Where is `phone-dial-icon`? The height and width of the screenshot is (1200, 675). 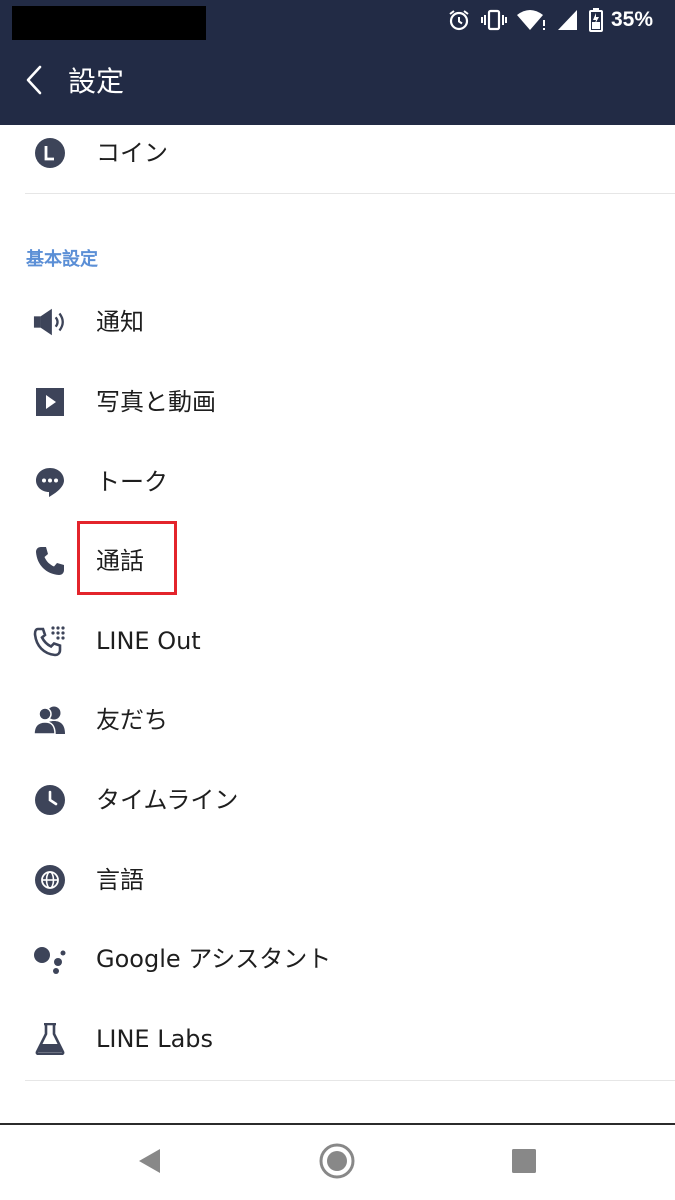
phone-dial-icon is located at coordinates (50, 641).